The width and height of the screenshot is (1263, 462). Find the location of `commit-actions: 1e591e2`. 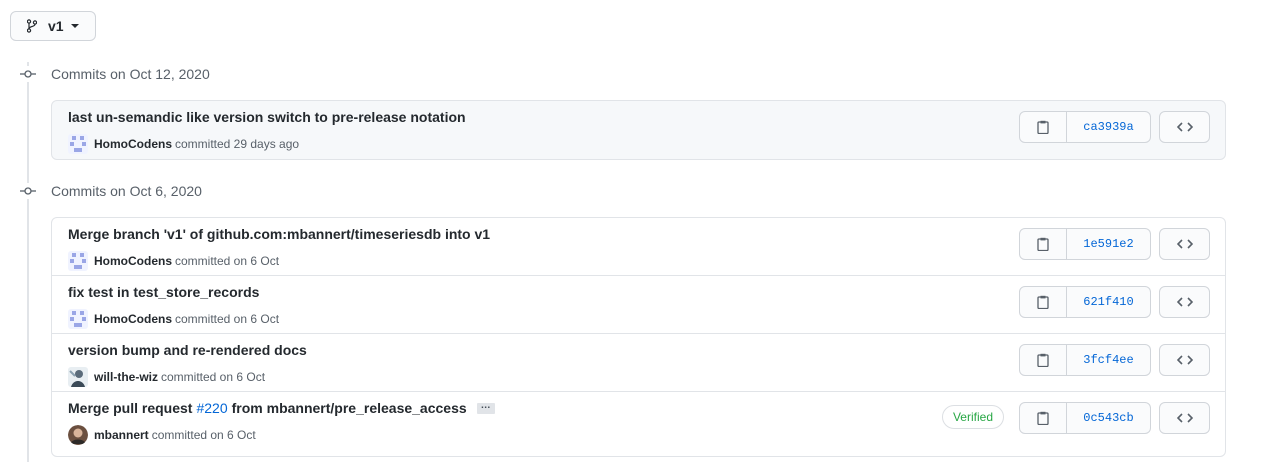

commit-actions: 1e591e2 is located at coordinates (1114, 244).